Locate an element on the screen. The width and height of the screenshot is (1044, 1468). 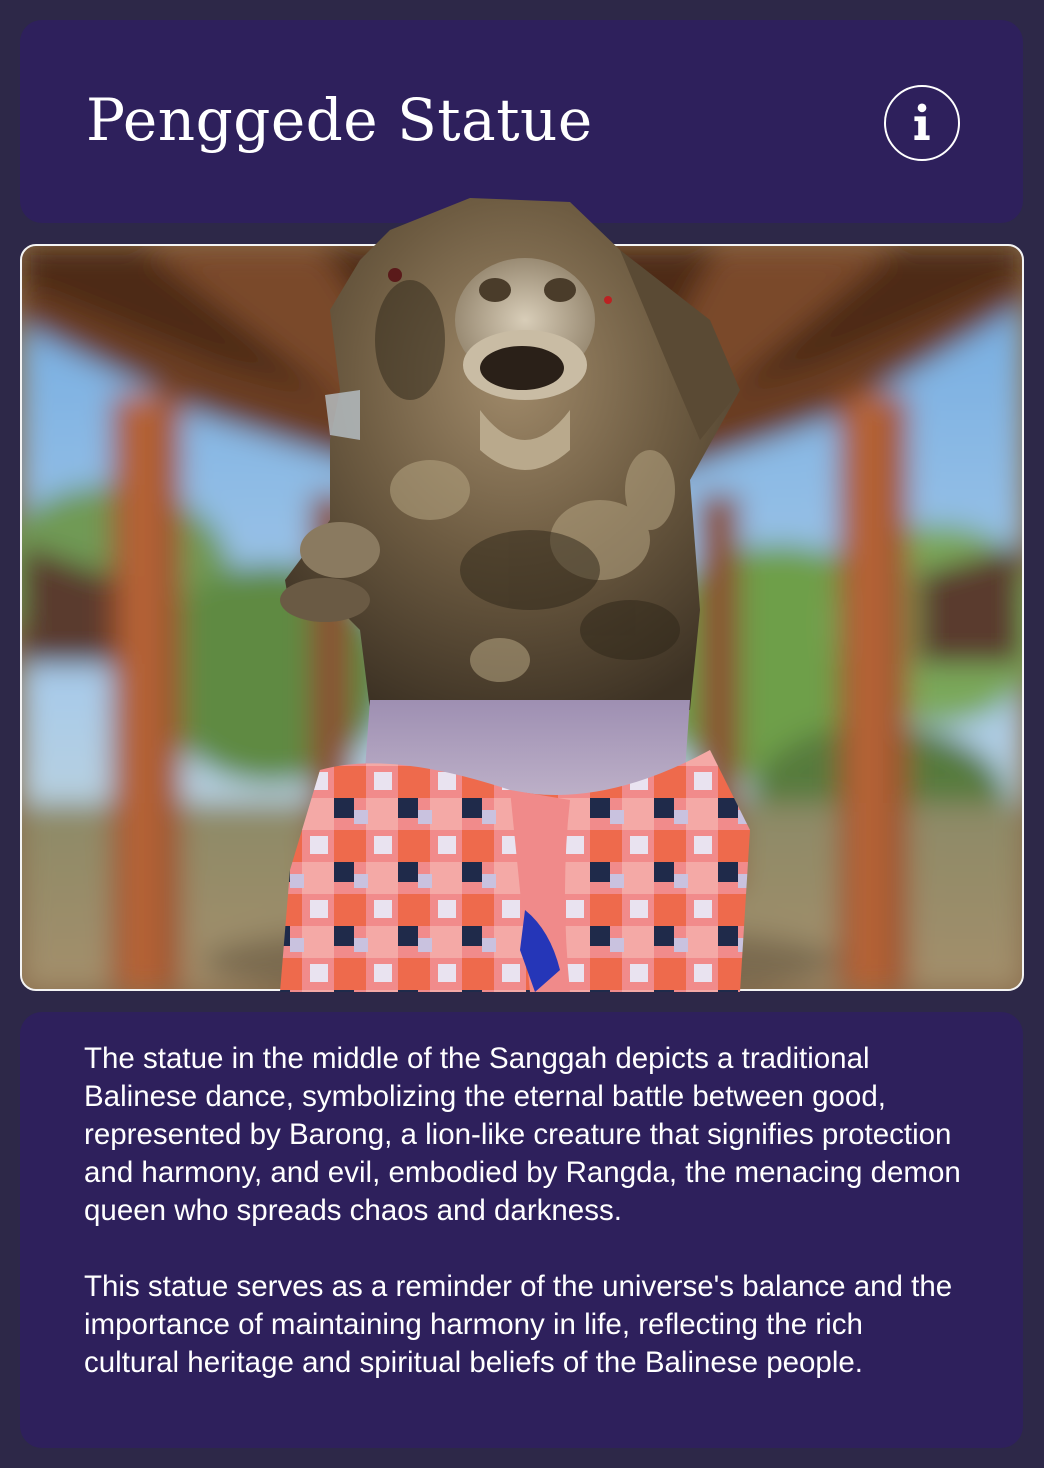
info-circle-icon is located at coordinates (922, 122).